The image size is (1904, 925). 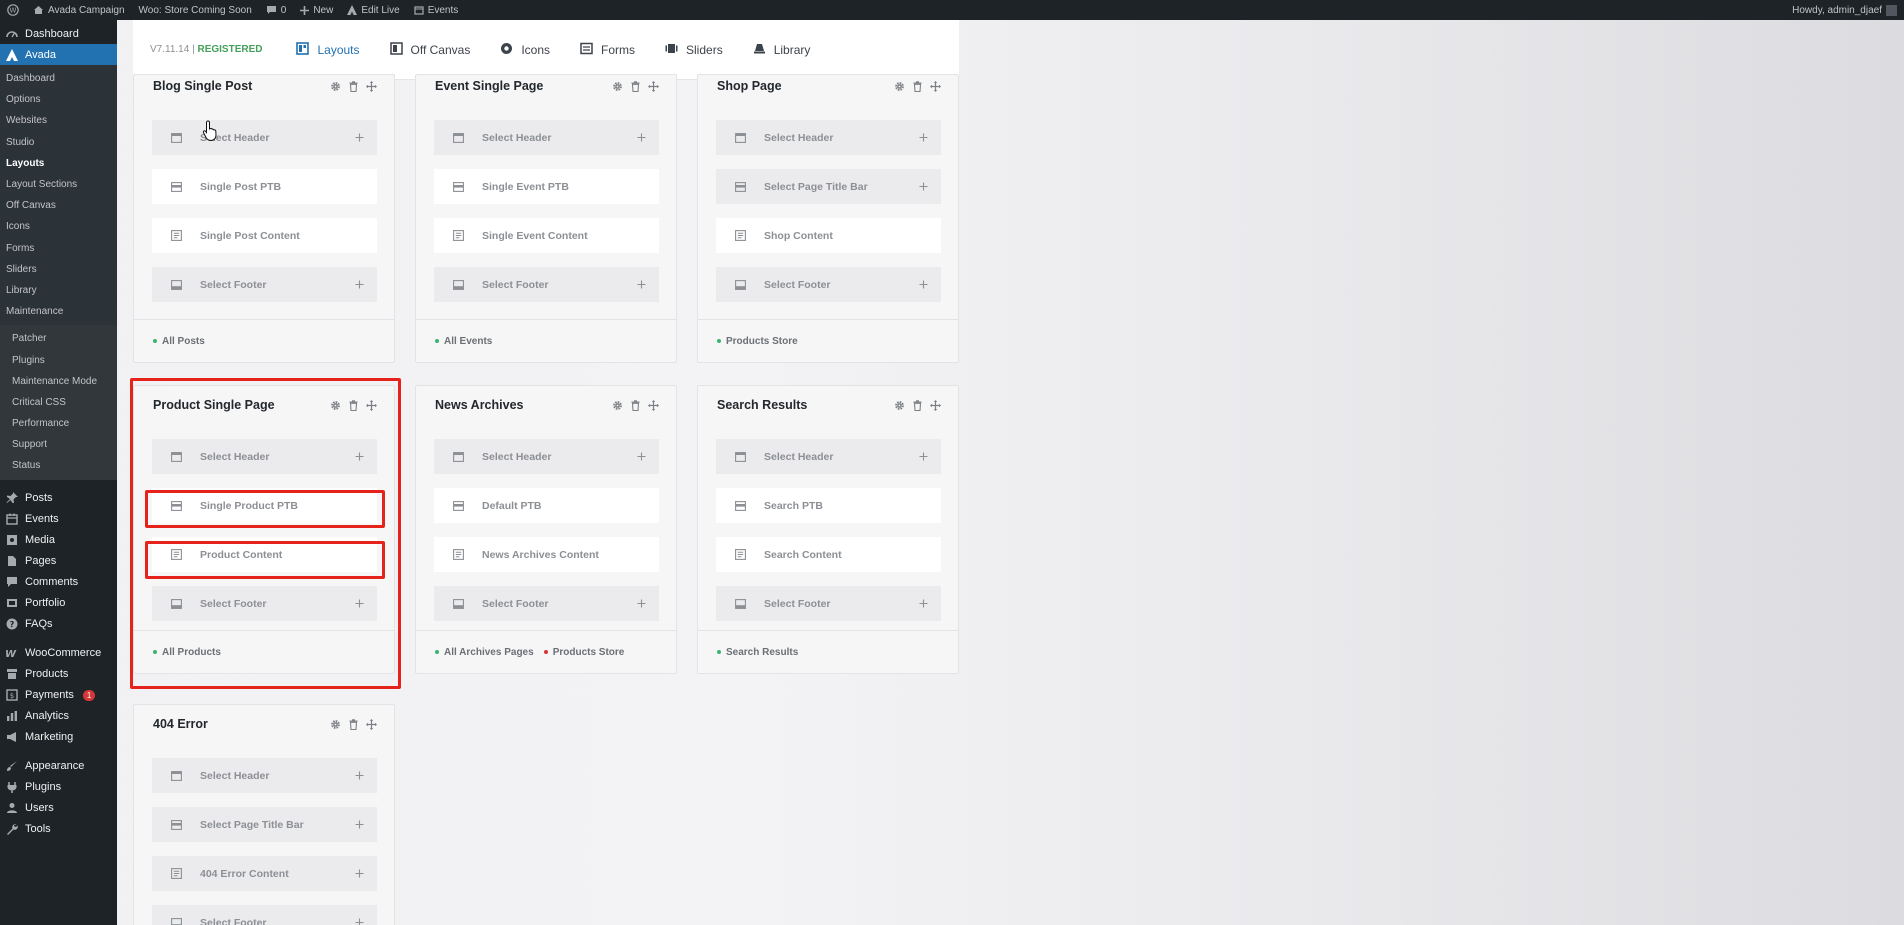 I want to click on layout-title: Blog Single Post, so click(x=202, y=86).